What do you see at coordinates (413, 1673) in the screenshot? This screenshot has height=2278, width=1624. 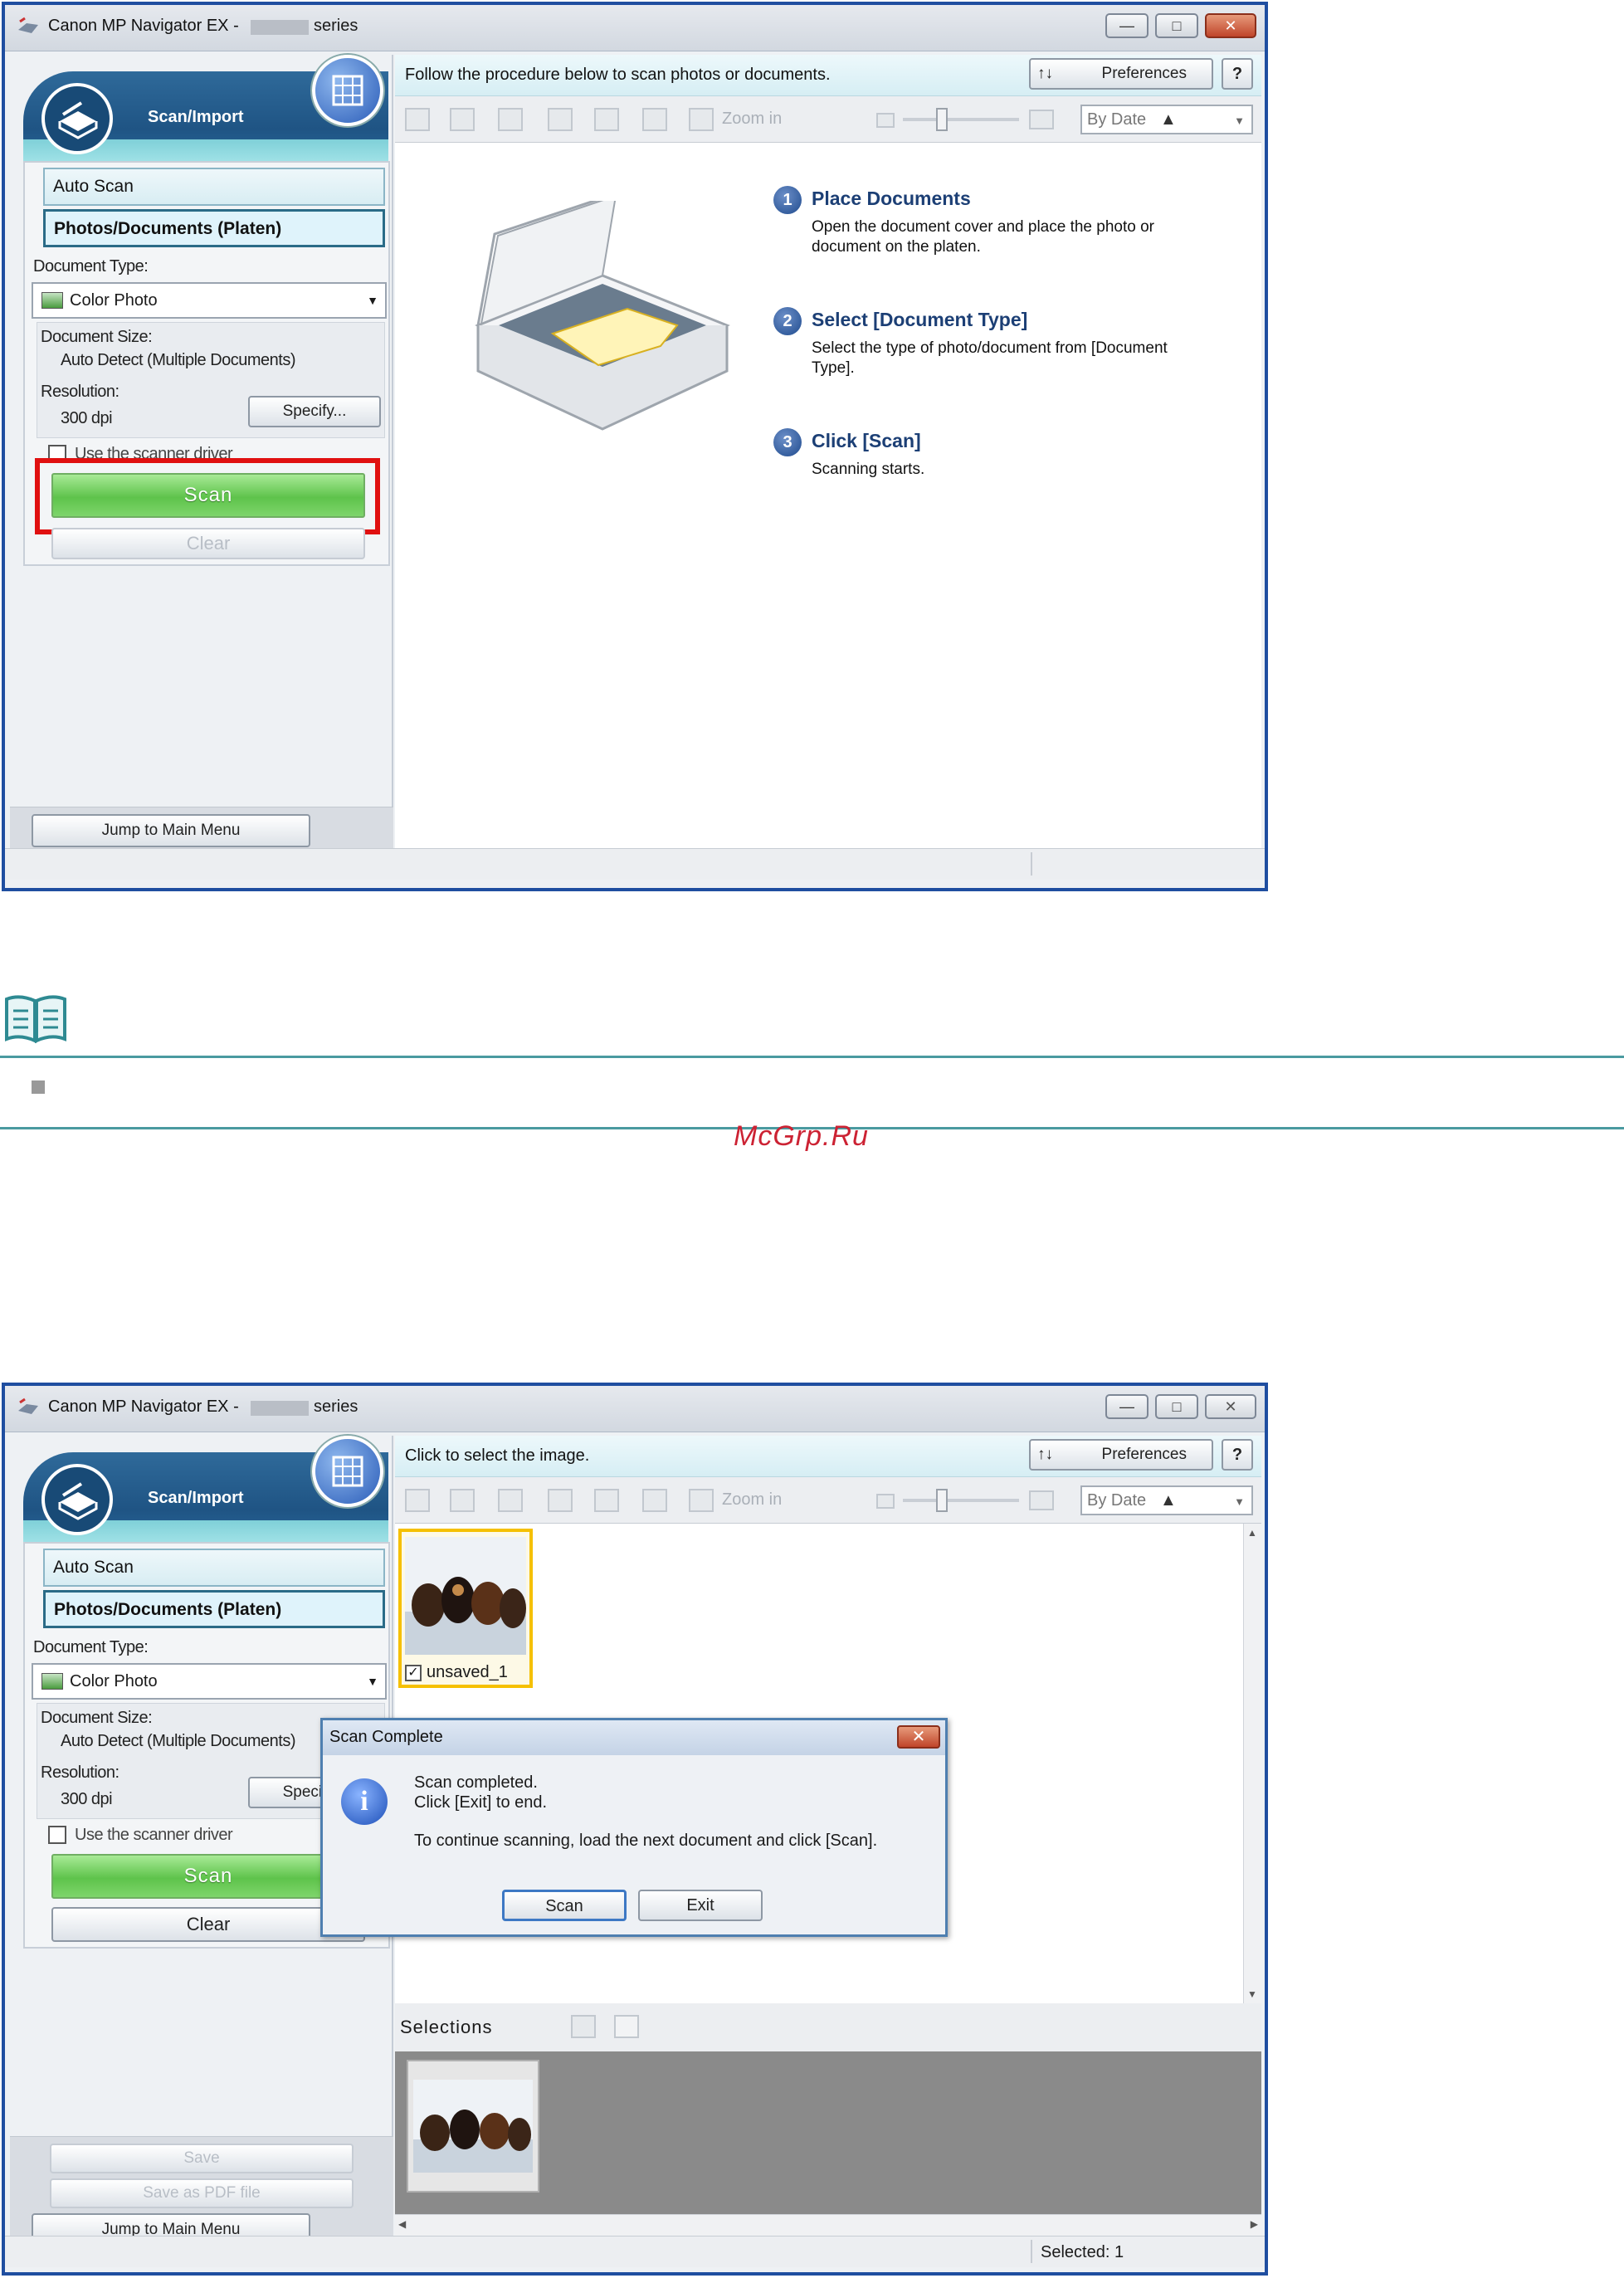 I see `thumbnail-checkbox: ✓` at bounding box center [413, 1673].